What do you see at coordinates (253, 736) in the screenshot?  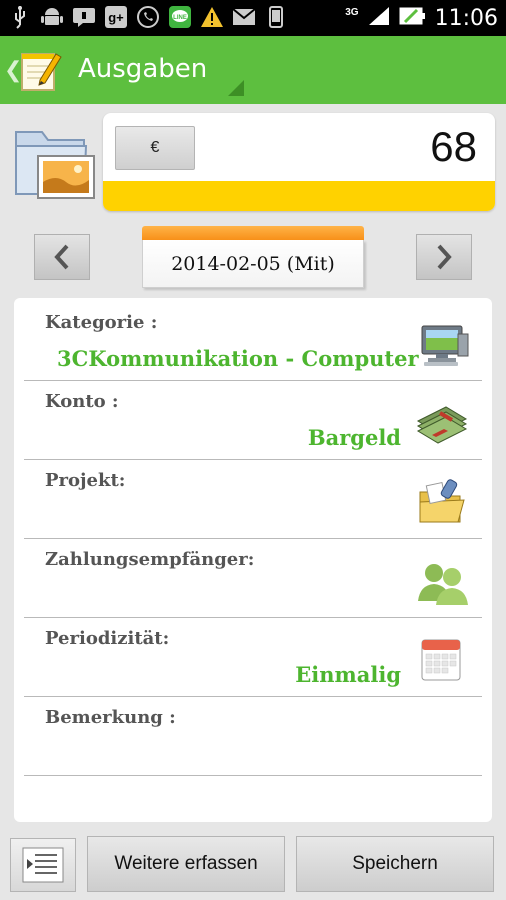 I see `form-row-remark: Bemerkung :` at bounding box center [253, 736].